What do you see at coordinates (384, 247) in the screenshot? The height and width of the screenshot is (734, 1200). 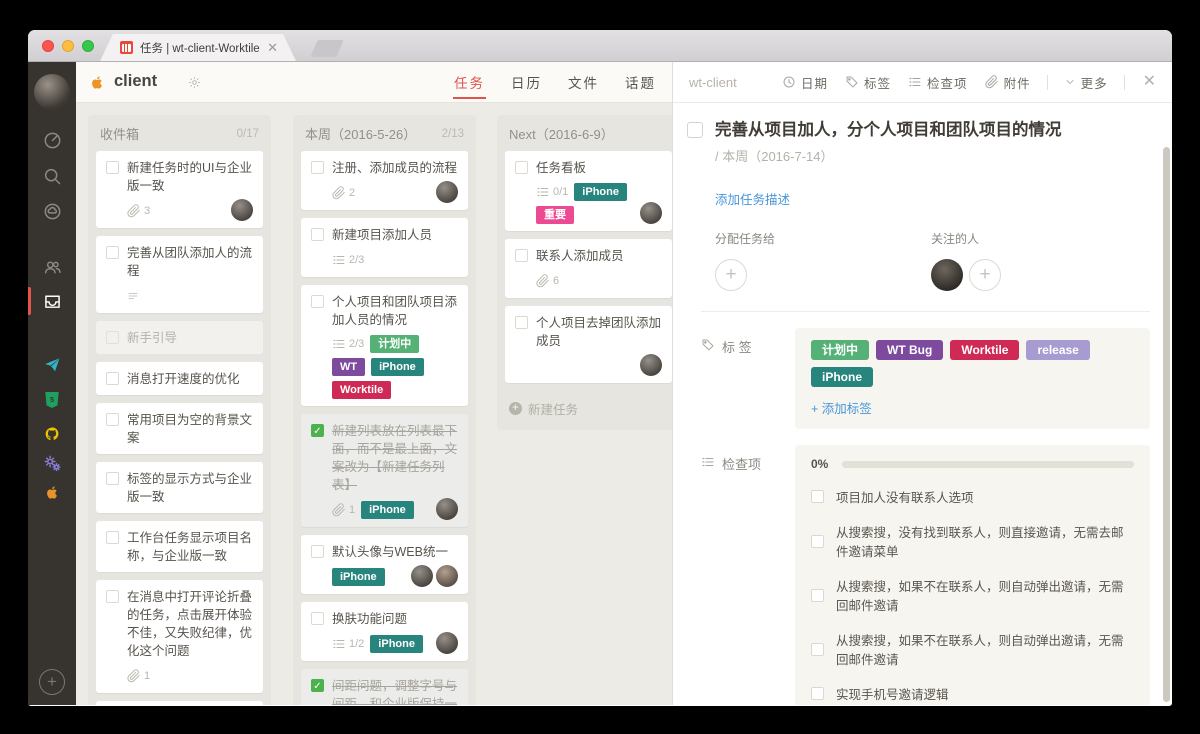 I see `task-card: 新建项目添加人员 2/3` at bounding box center [384, 247].